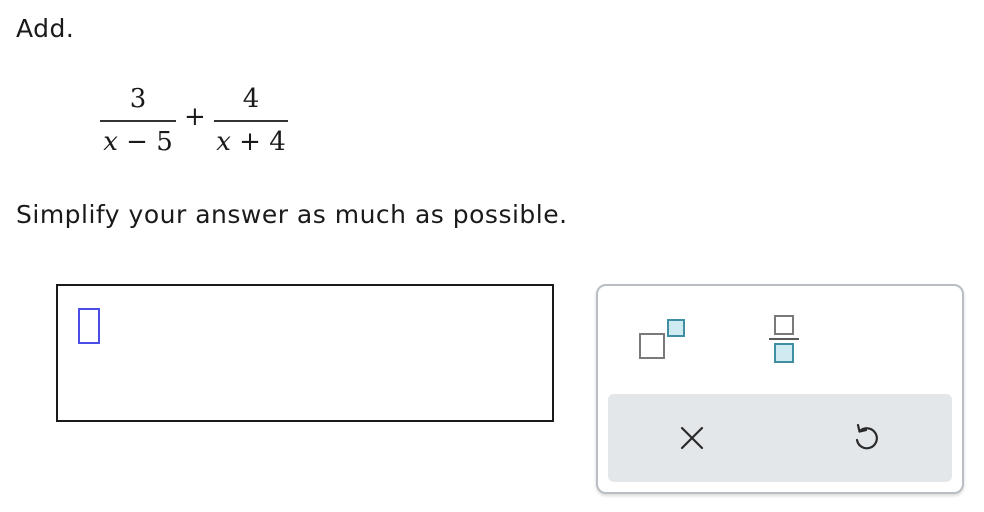  Describe the element at coordinates (138, 99) in the screenshot. I see `numerator-1: 3` at that location.